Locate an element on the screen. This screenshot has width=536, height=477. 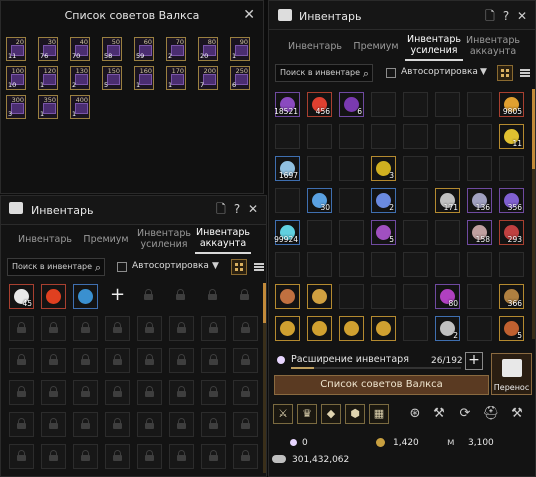
inventory-item: 456 is located at coordinates (319, 104).